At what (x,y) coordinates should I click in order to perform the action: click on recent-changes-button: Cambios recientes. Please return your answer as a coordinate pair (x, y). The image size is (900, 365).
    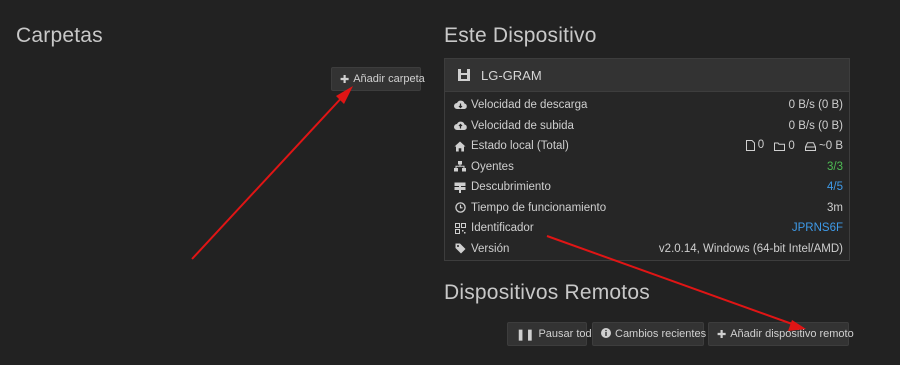
    Looking at the image, I should click on (649, 334).